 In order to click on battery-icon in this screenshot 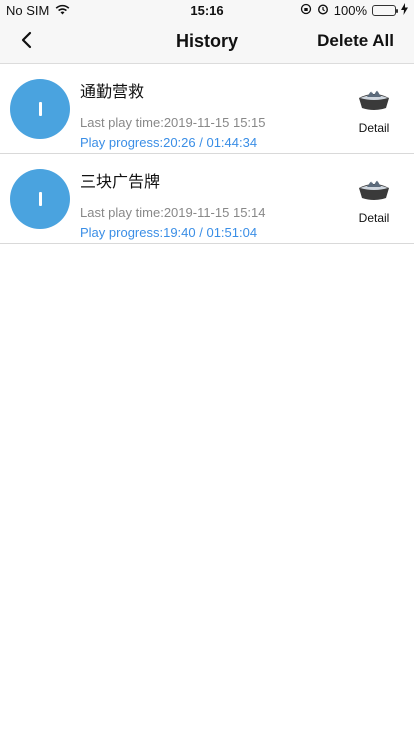, I will do `click(385, 10)`.